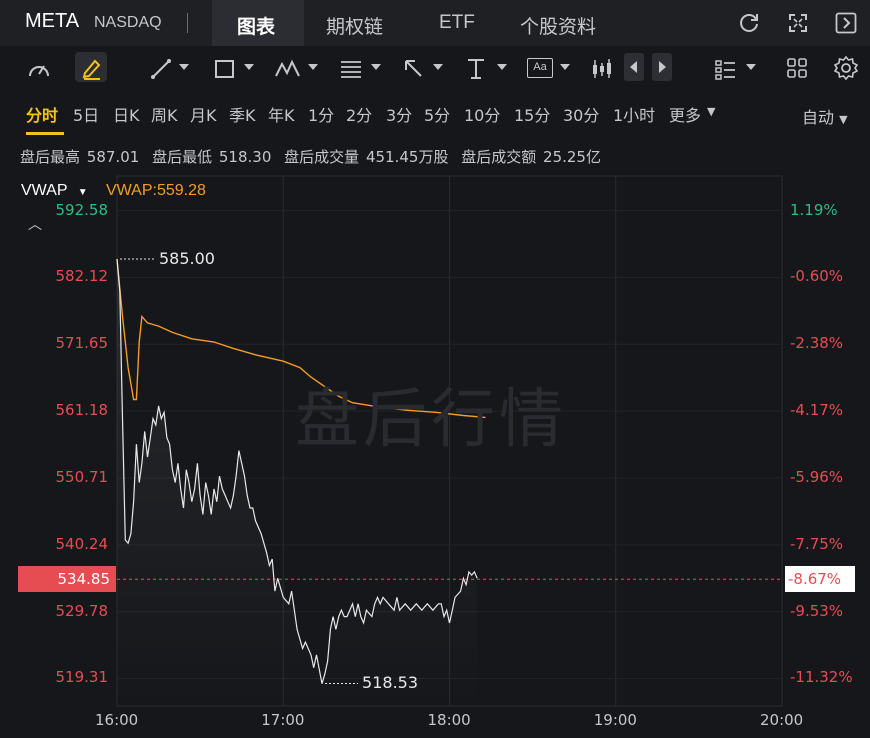 The height and width of the screenshot is (738, 870). What do you see at coordinates (499, 157) in the screenshot?
I see `ah-amount-label: 盘后成交额` at bounding box center [499, 157].